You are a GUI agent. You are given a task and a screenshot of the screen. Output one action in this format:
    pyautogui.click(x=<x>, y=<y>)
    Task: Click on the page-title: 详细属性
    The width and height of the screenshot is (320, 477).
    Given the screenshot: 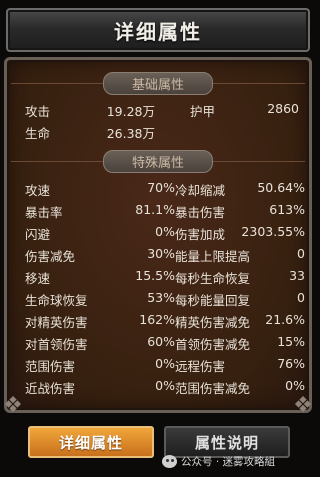 What is the action you would take?
    pyautogui.click(x=158, y=31)
    